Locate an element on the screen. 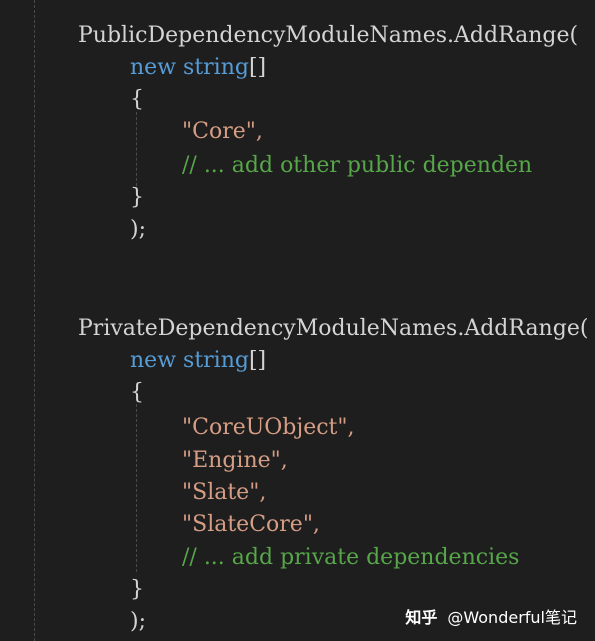  watermark-handle: @Wonderful笔记 is located at coordinates (512, 617).